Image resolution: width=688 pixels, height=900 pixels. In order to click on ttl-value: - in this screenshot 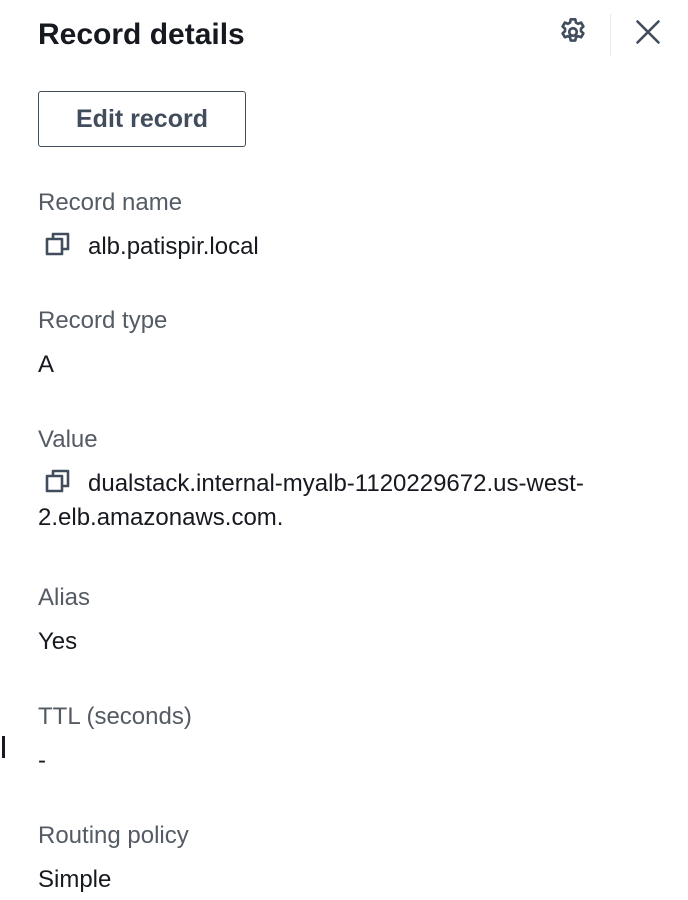, I will do `click(42, 760)`.